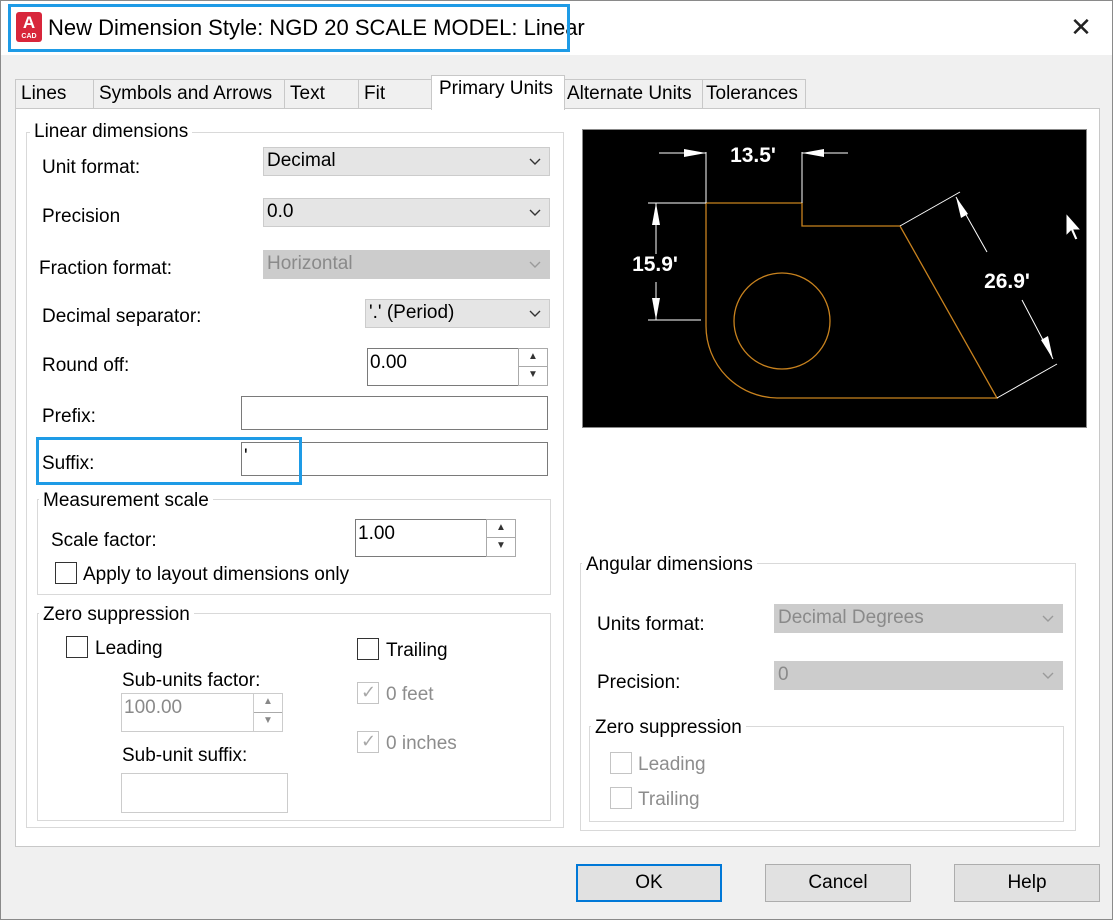  What do you see at coordinates (189, 94) in the screenshot?
I see `tab-symbols-and-arrows: Symbols and Arrows` at bounding box center [189, 94].